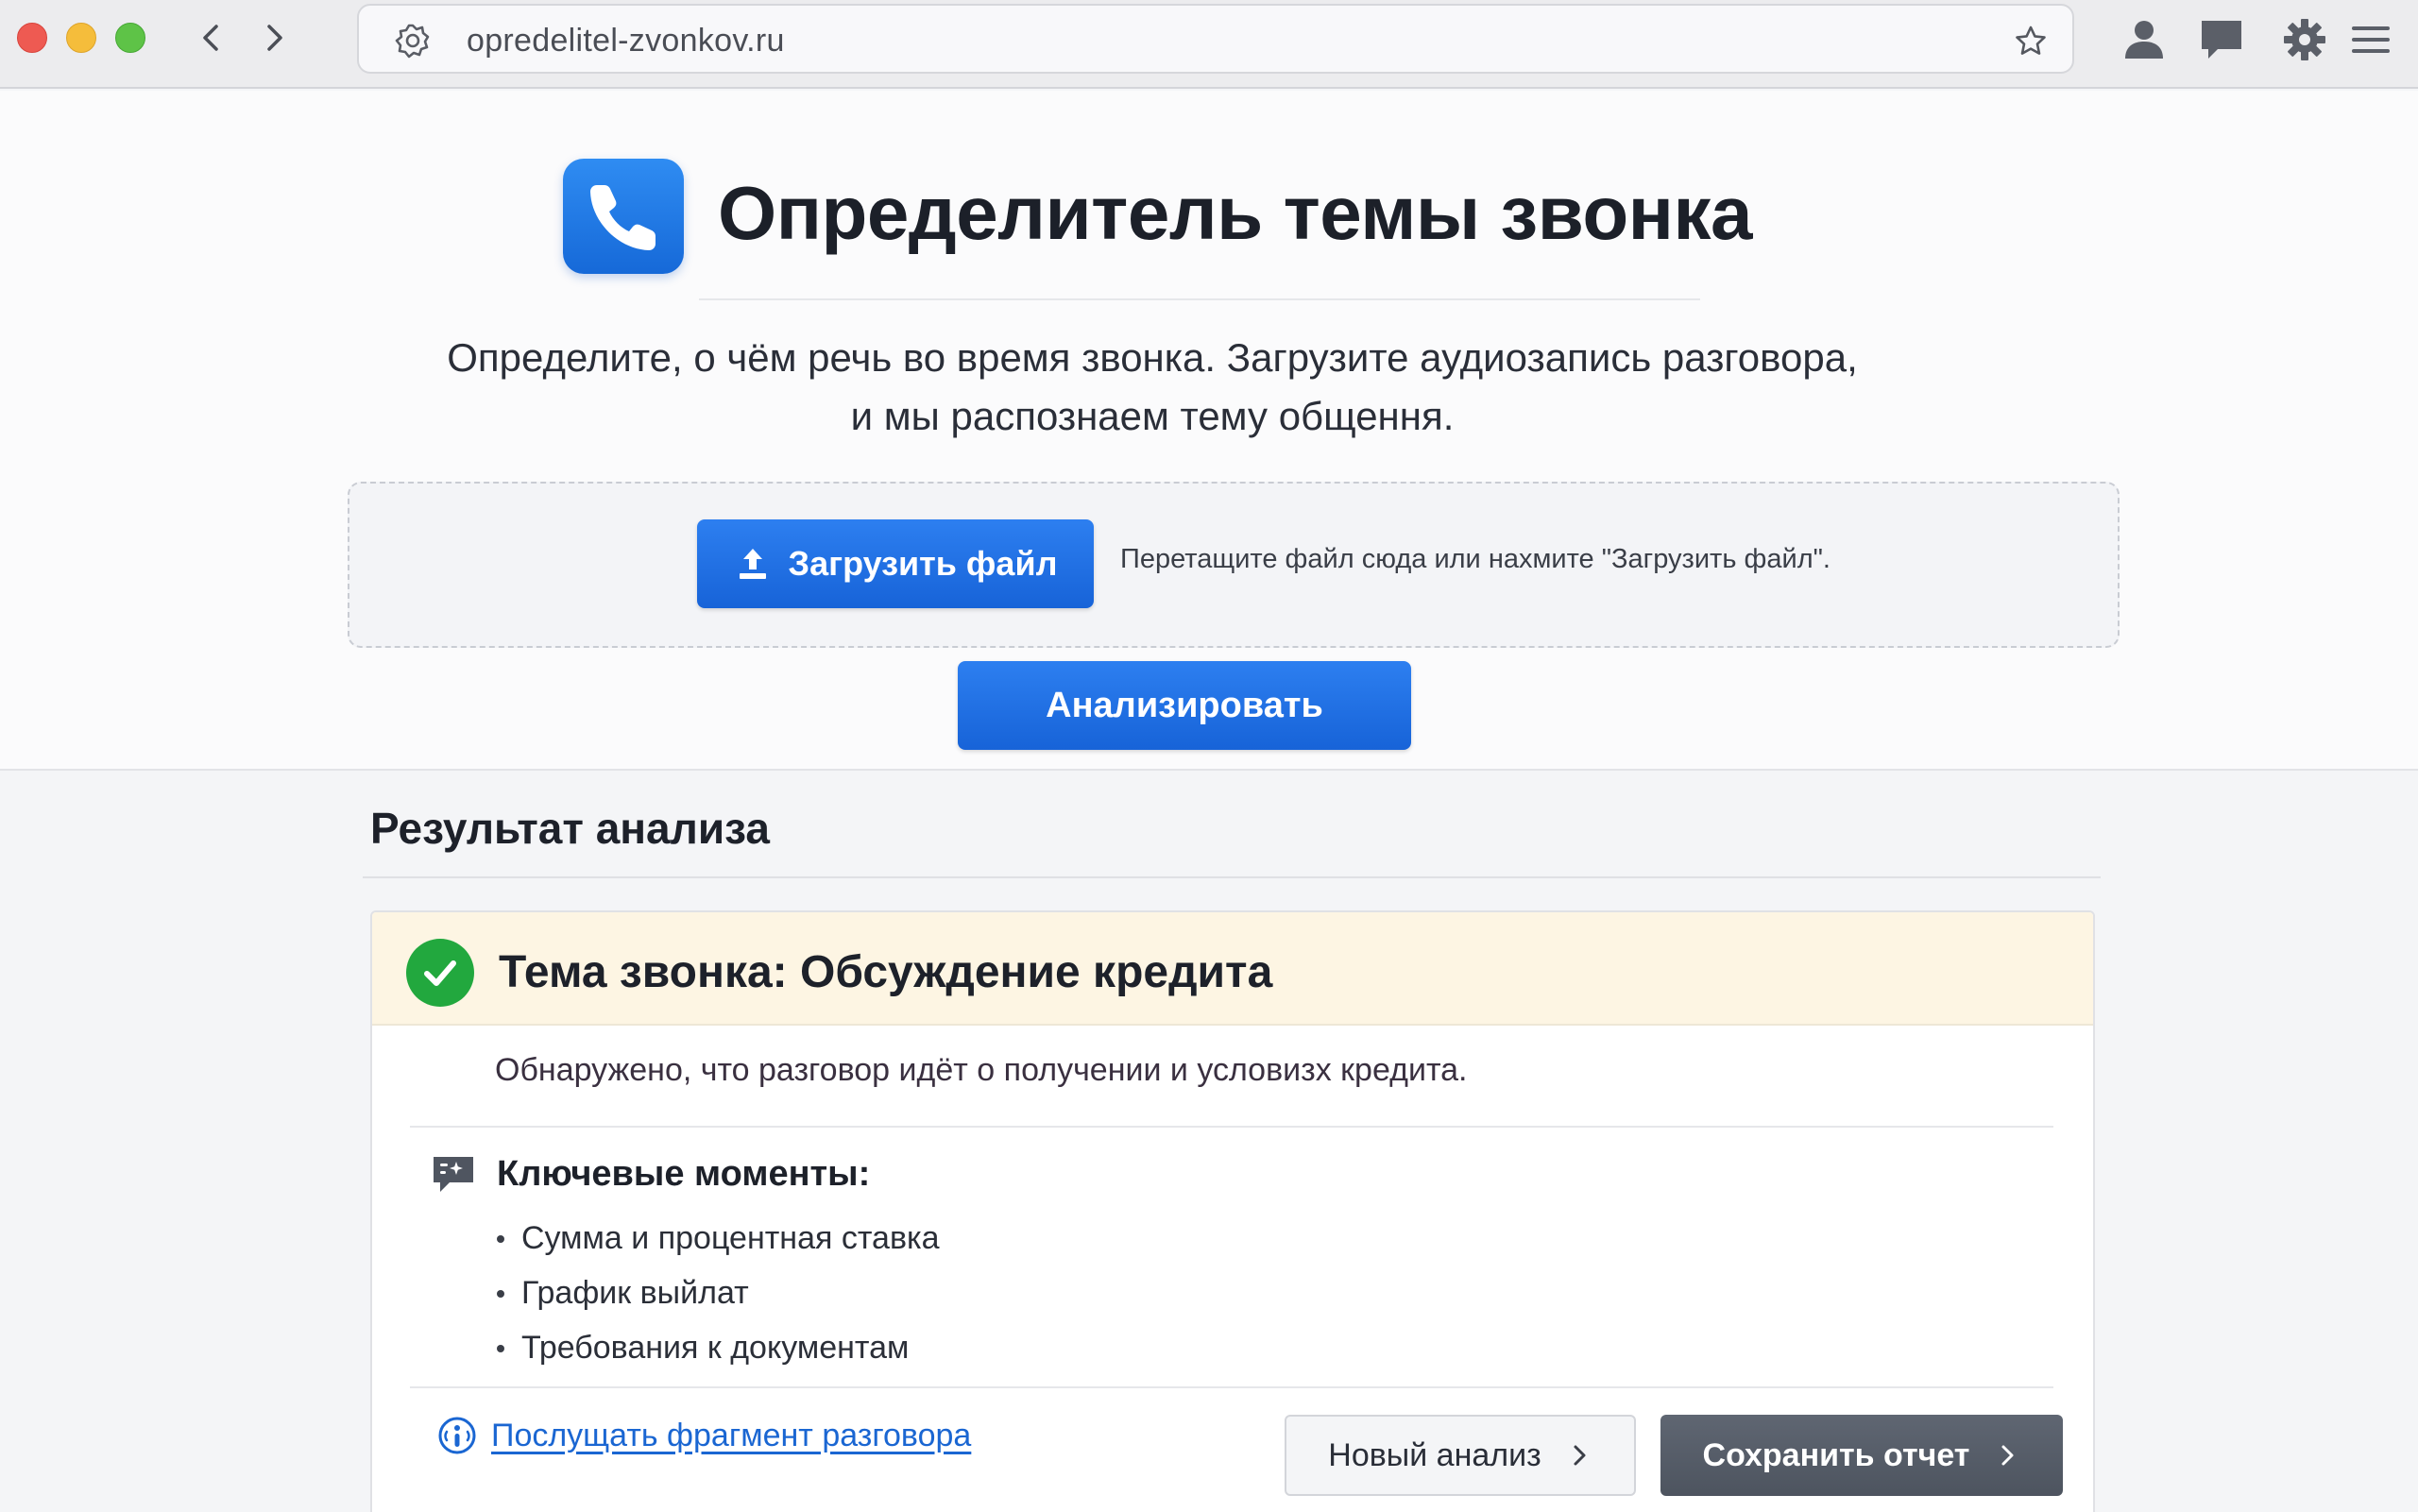 The image size is (2418, 1512). I want to click on listen-fragment-link: Послущать фрагмент разговора, so click(703, 1435).